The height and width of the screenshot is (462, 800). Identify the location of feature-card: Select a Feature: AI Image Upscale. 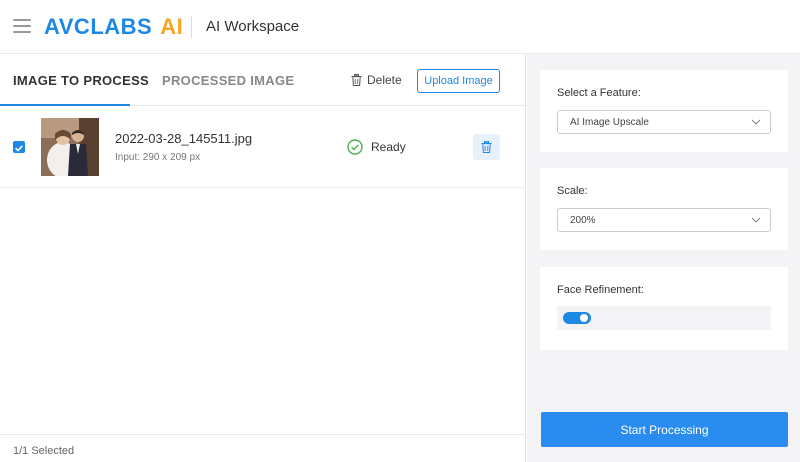
(664, 111).